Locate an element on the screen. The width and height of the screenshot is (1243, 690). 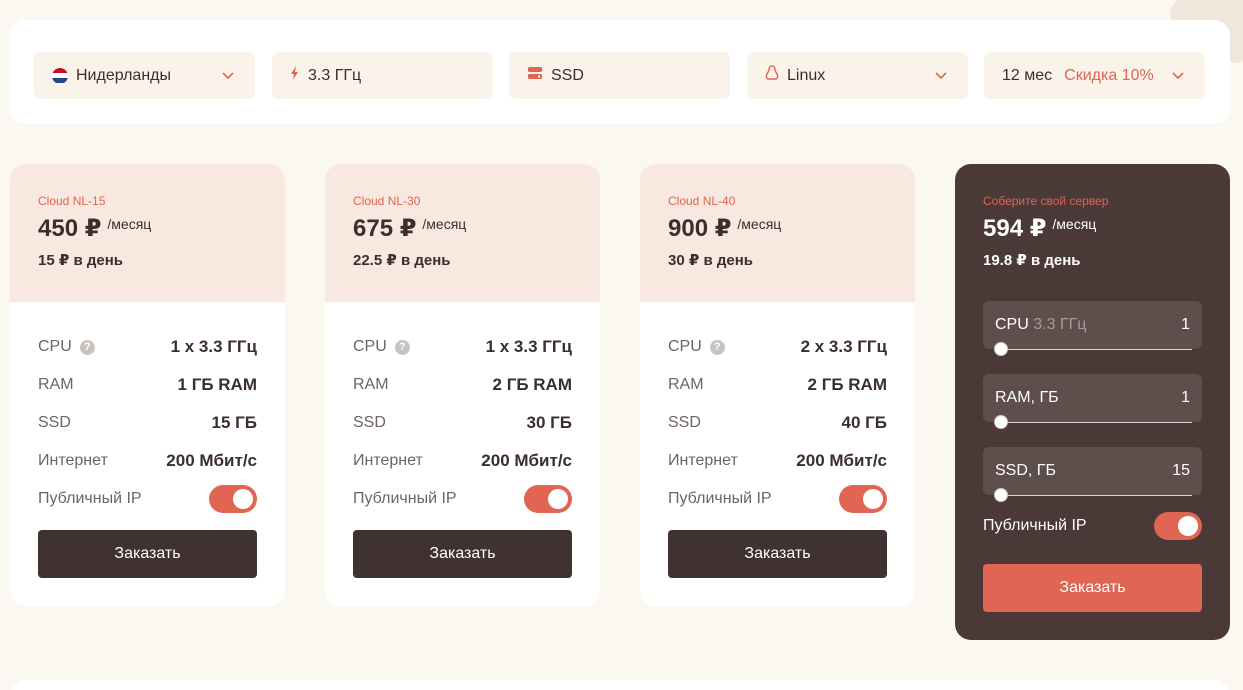
lightning-icon is located at coordinates (295, 75).